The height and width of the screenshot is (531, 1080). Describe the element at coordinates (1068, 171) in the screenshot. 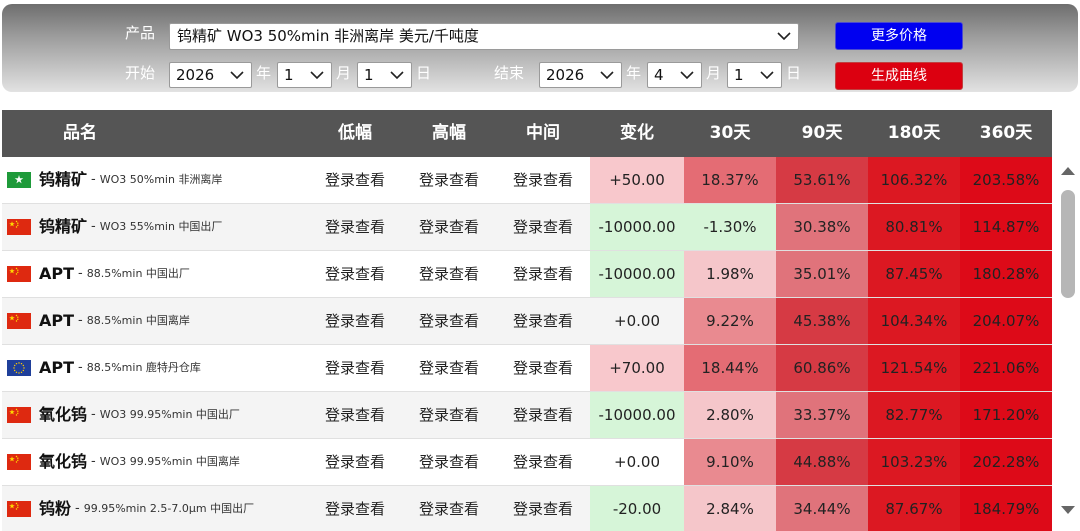

I see `scroll-up-icon` at that location.